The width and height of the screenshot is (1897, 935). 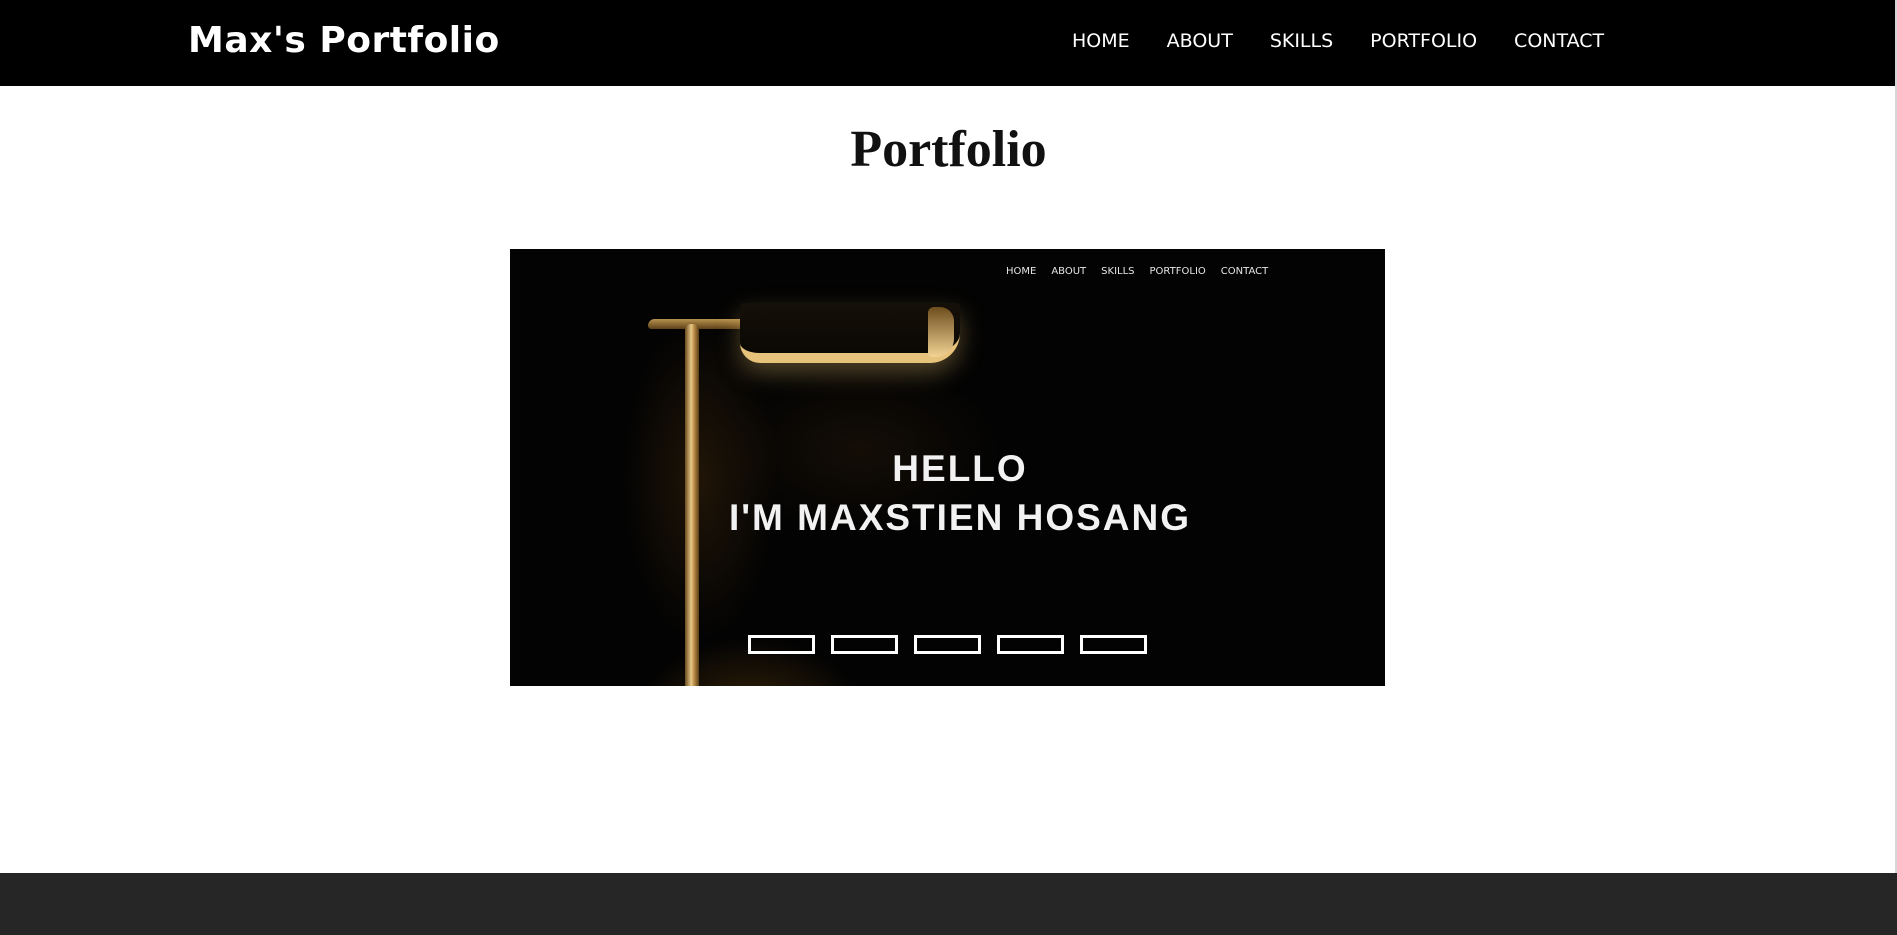 What do you see at coordinates (948, 904) in the screenshot?
I see `footer` at bounding box center [948, 904].